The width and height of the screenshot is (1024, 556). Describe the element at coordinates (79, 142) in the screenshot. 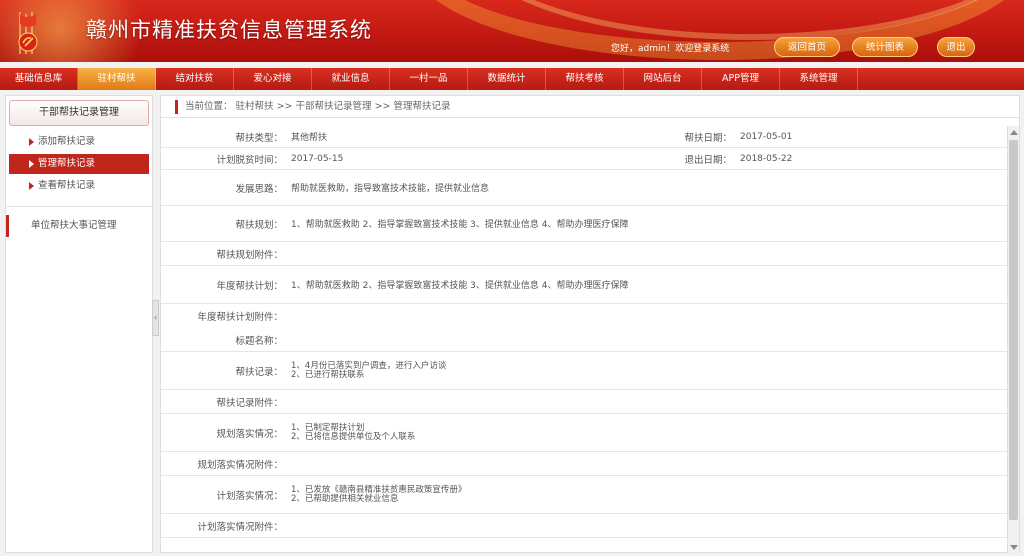

I see `sidebar-item-add-record: 添加帮扶记录` at that location.